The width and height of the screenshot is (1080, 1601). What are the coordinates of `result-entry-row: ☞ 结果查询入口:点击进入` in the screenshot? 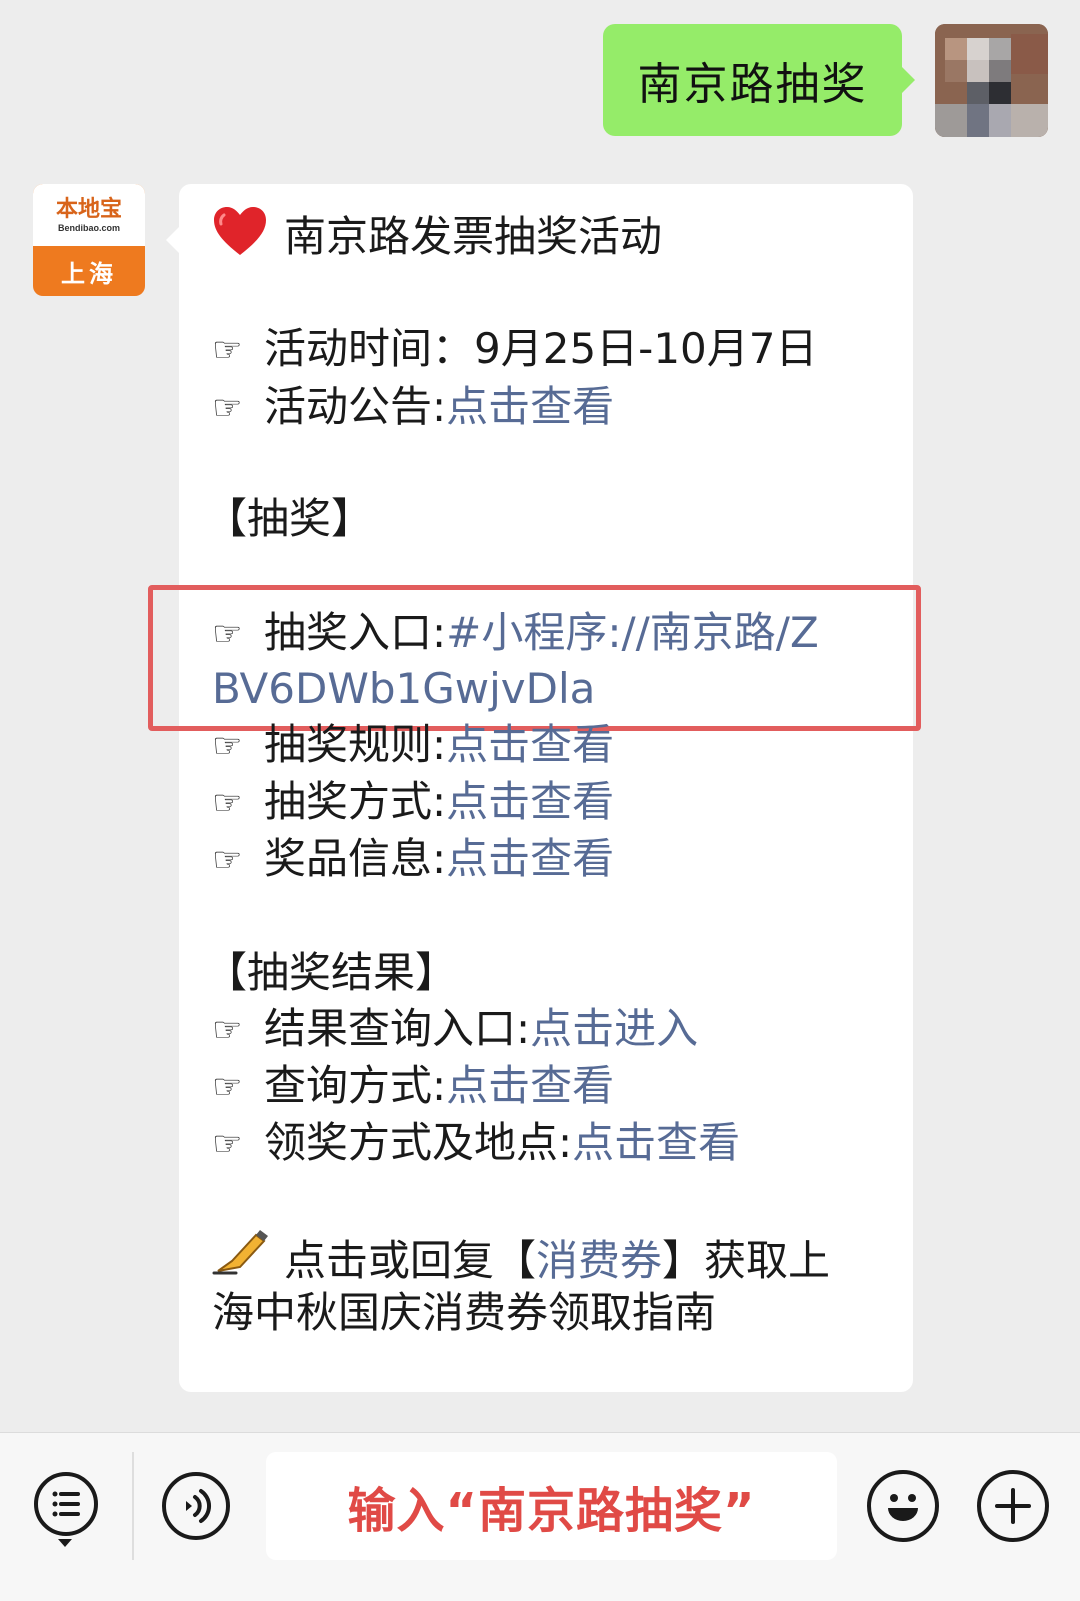 It's located at (455, 1029).